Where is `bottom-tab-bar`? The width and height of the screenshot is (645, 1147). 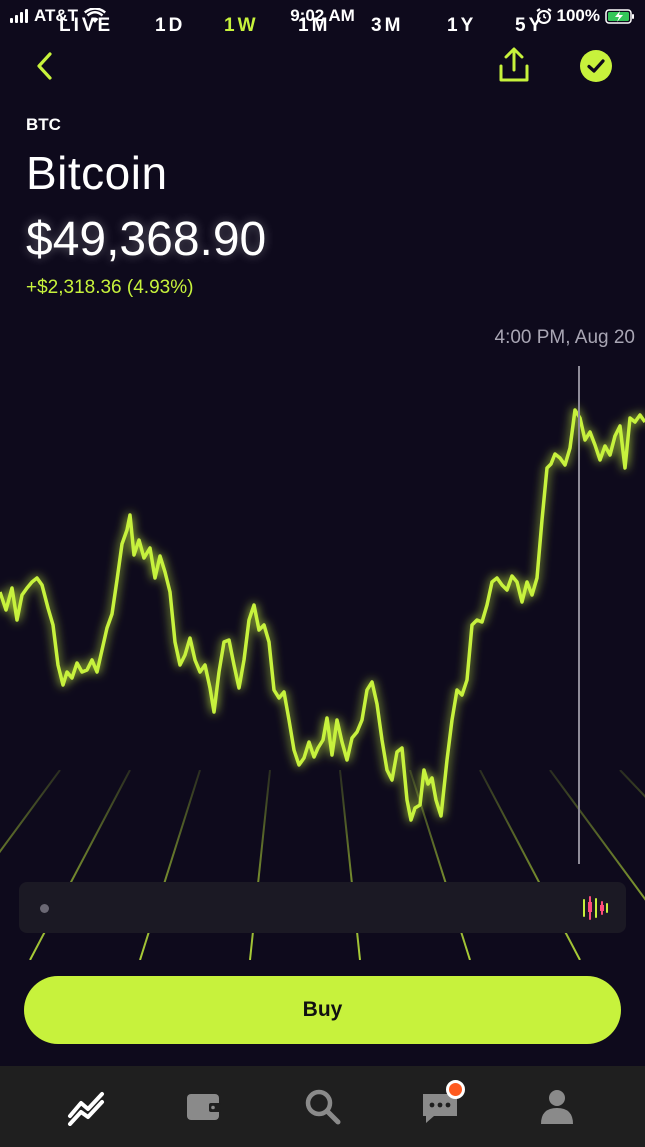 bottom-tab-bar is located at coordinates (322, 1106).